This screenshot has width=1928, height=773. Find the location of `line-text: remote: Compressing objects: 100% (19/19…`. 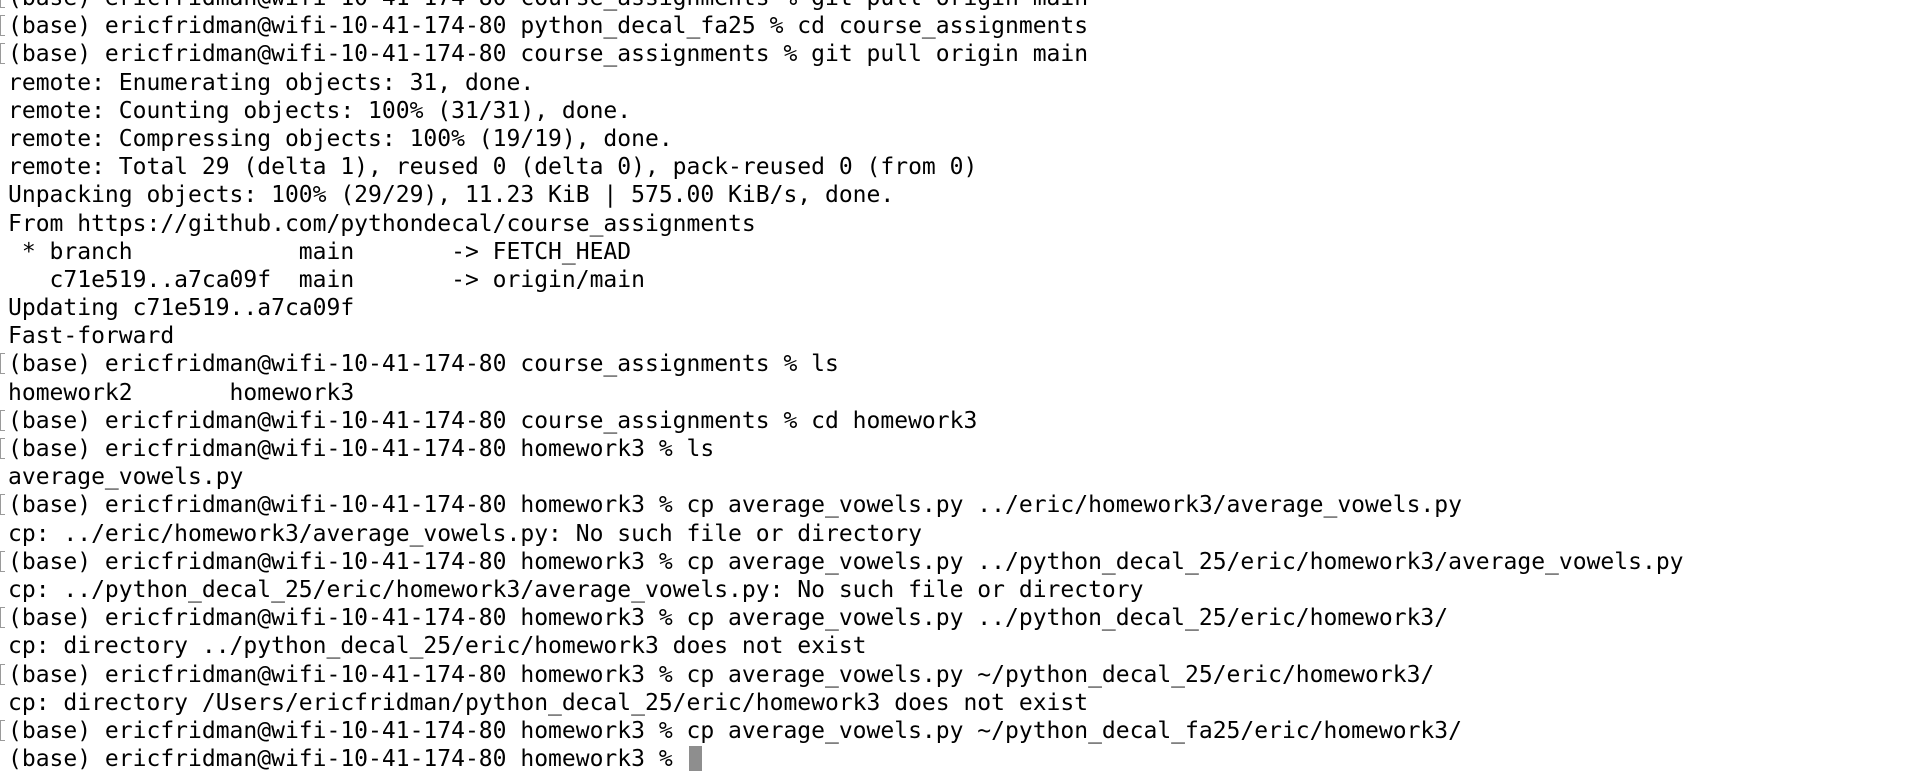

line-text: remote: Compressing objects: 100% (19/19… is located at coordinates (340, 138).